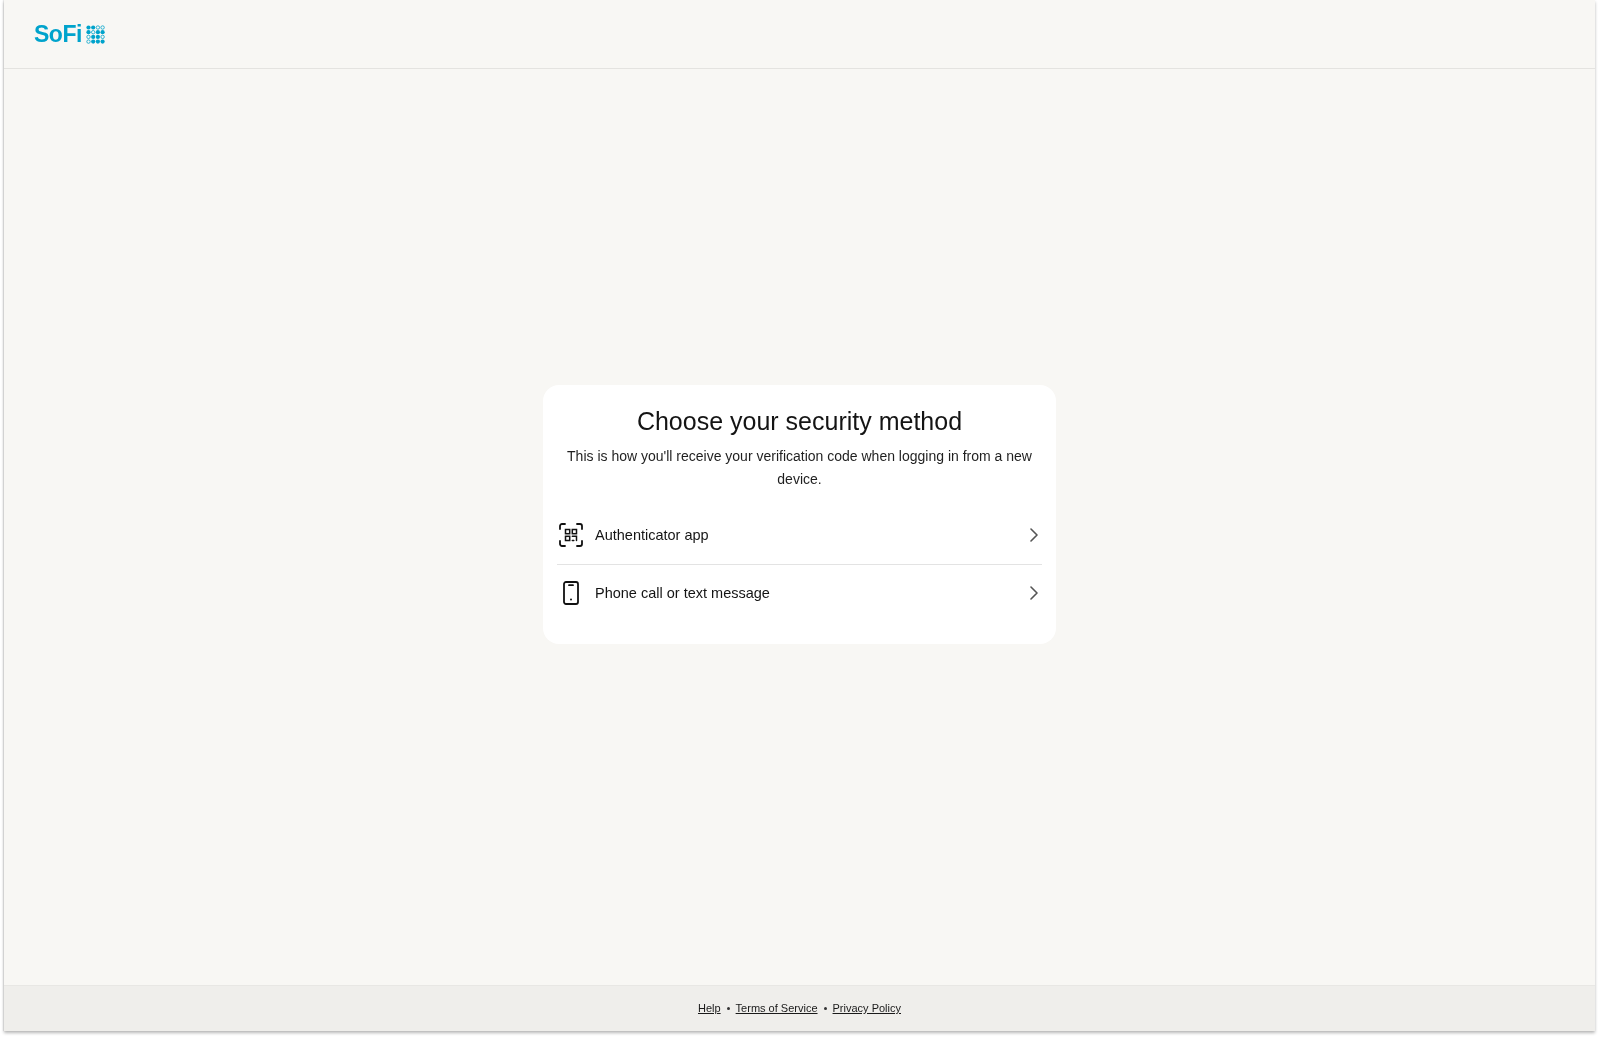 The width and height of the screenshot is (1600, 1037). What do you see at coordinates (799, 421) in the screenshot?
I see `card-title: Choose your security method` at bounding box center [799, 421].